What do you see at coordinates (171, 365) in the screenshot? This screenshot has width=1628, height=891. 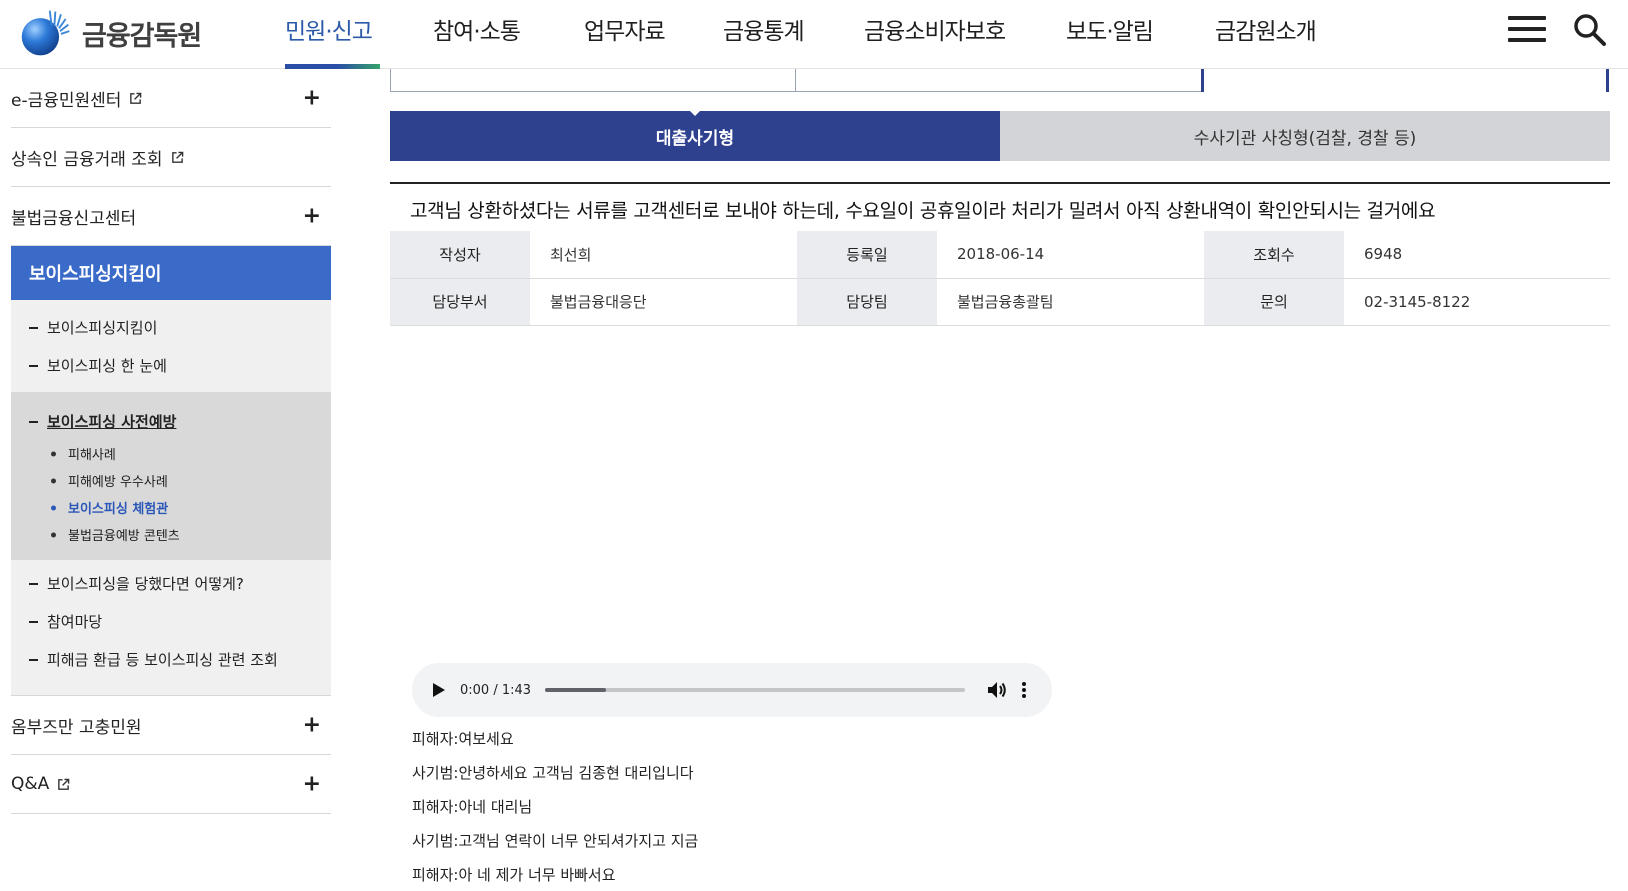 I see `submenu-item: 보이스피싱 한 눈에` at bounding box center [171, 365].